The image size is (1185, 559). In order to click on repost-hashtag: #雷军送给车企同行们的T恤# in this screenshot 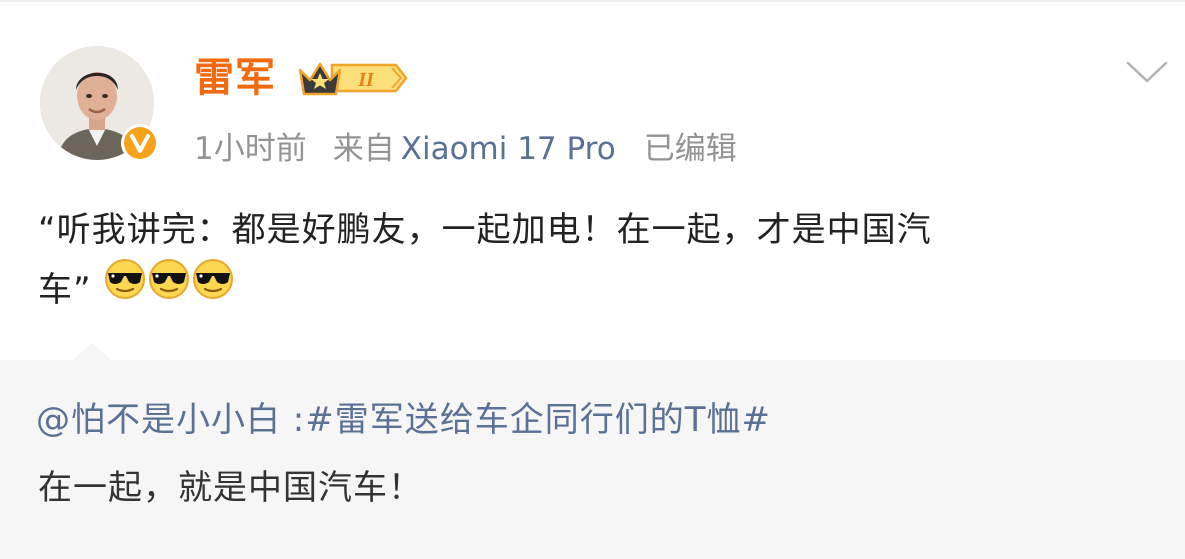, I will do `click(538, 420)`.